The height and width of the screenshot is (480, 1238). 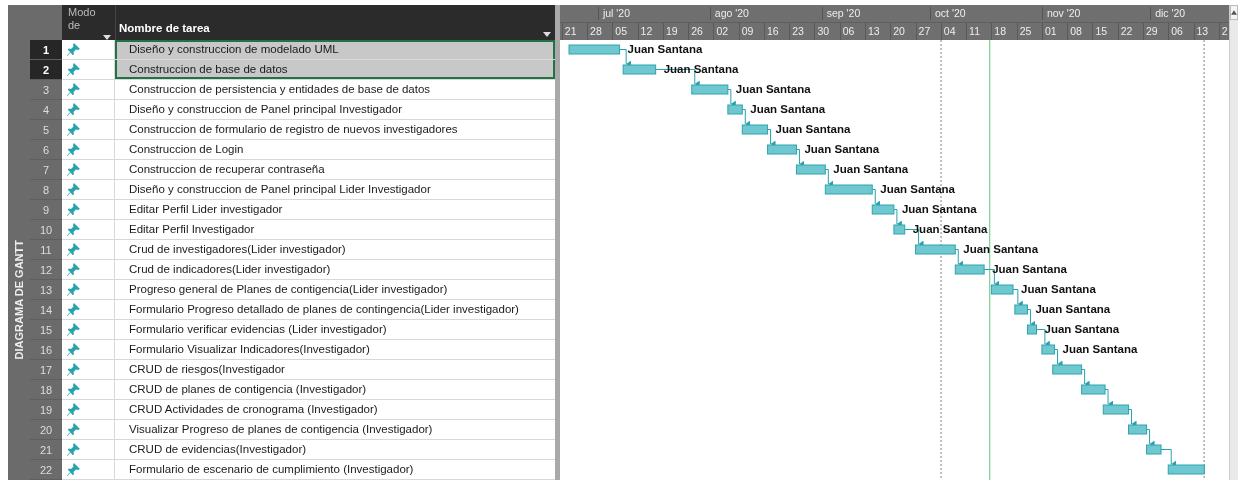 I want to click on row-number: 3, so click(x=46, y=90).